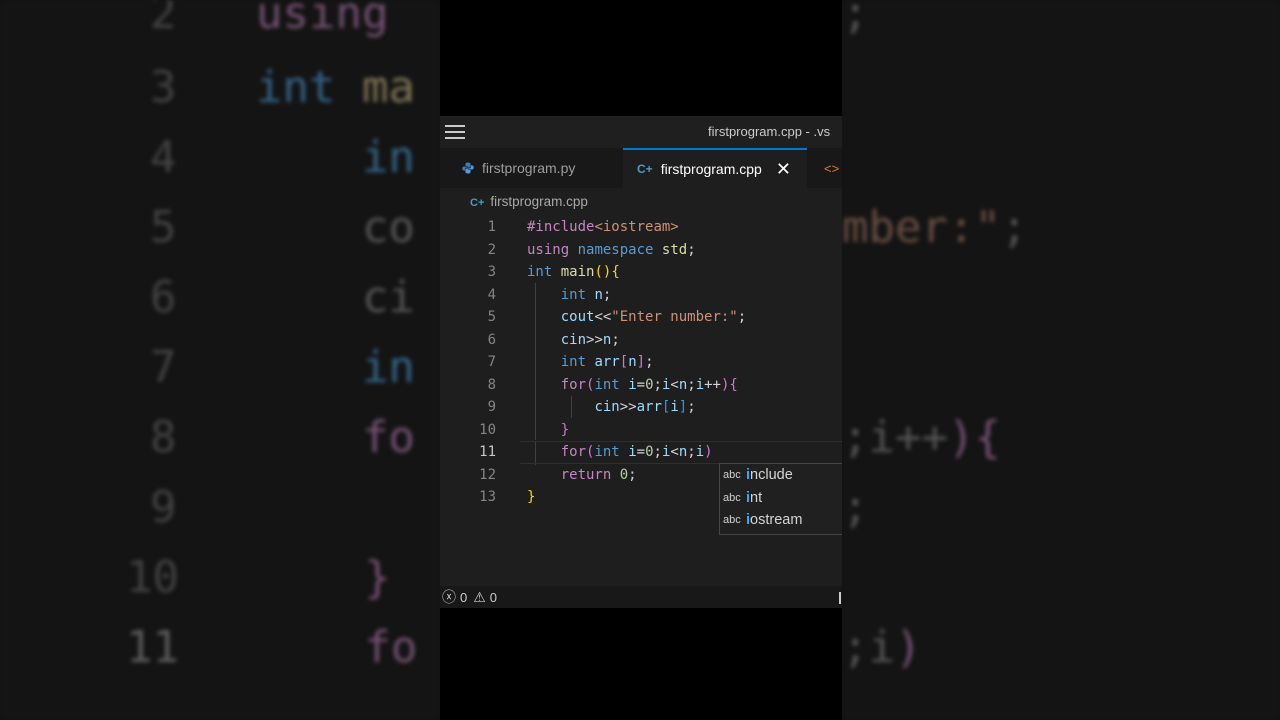  Describe the element at coordinates (491, 272) in the screenshot. I see `line-number: 3` at that location.